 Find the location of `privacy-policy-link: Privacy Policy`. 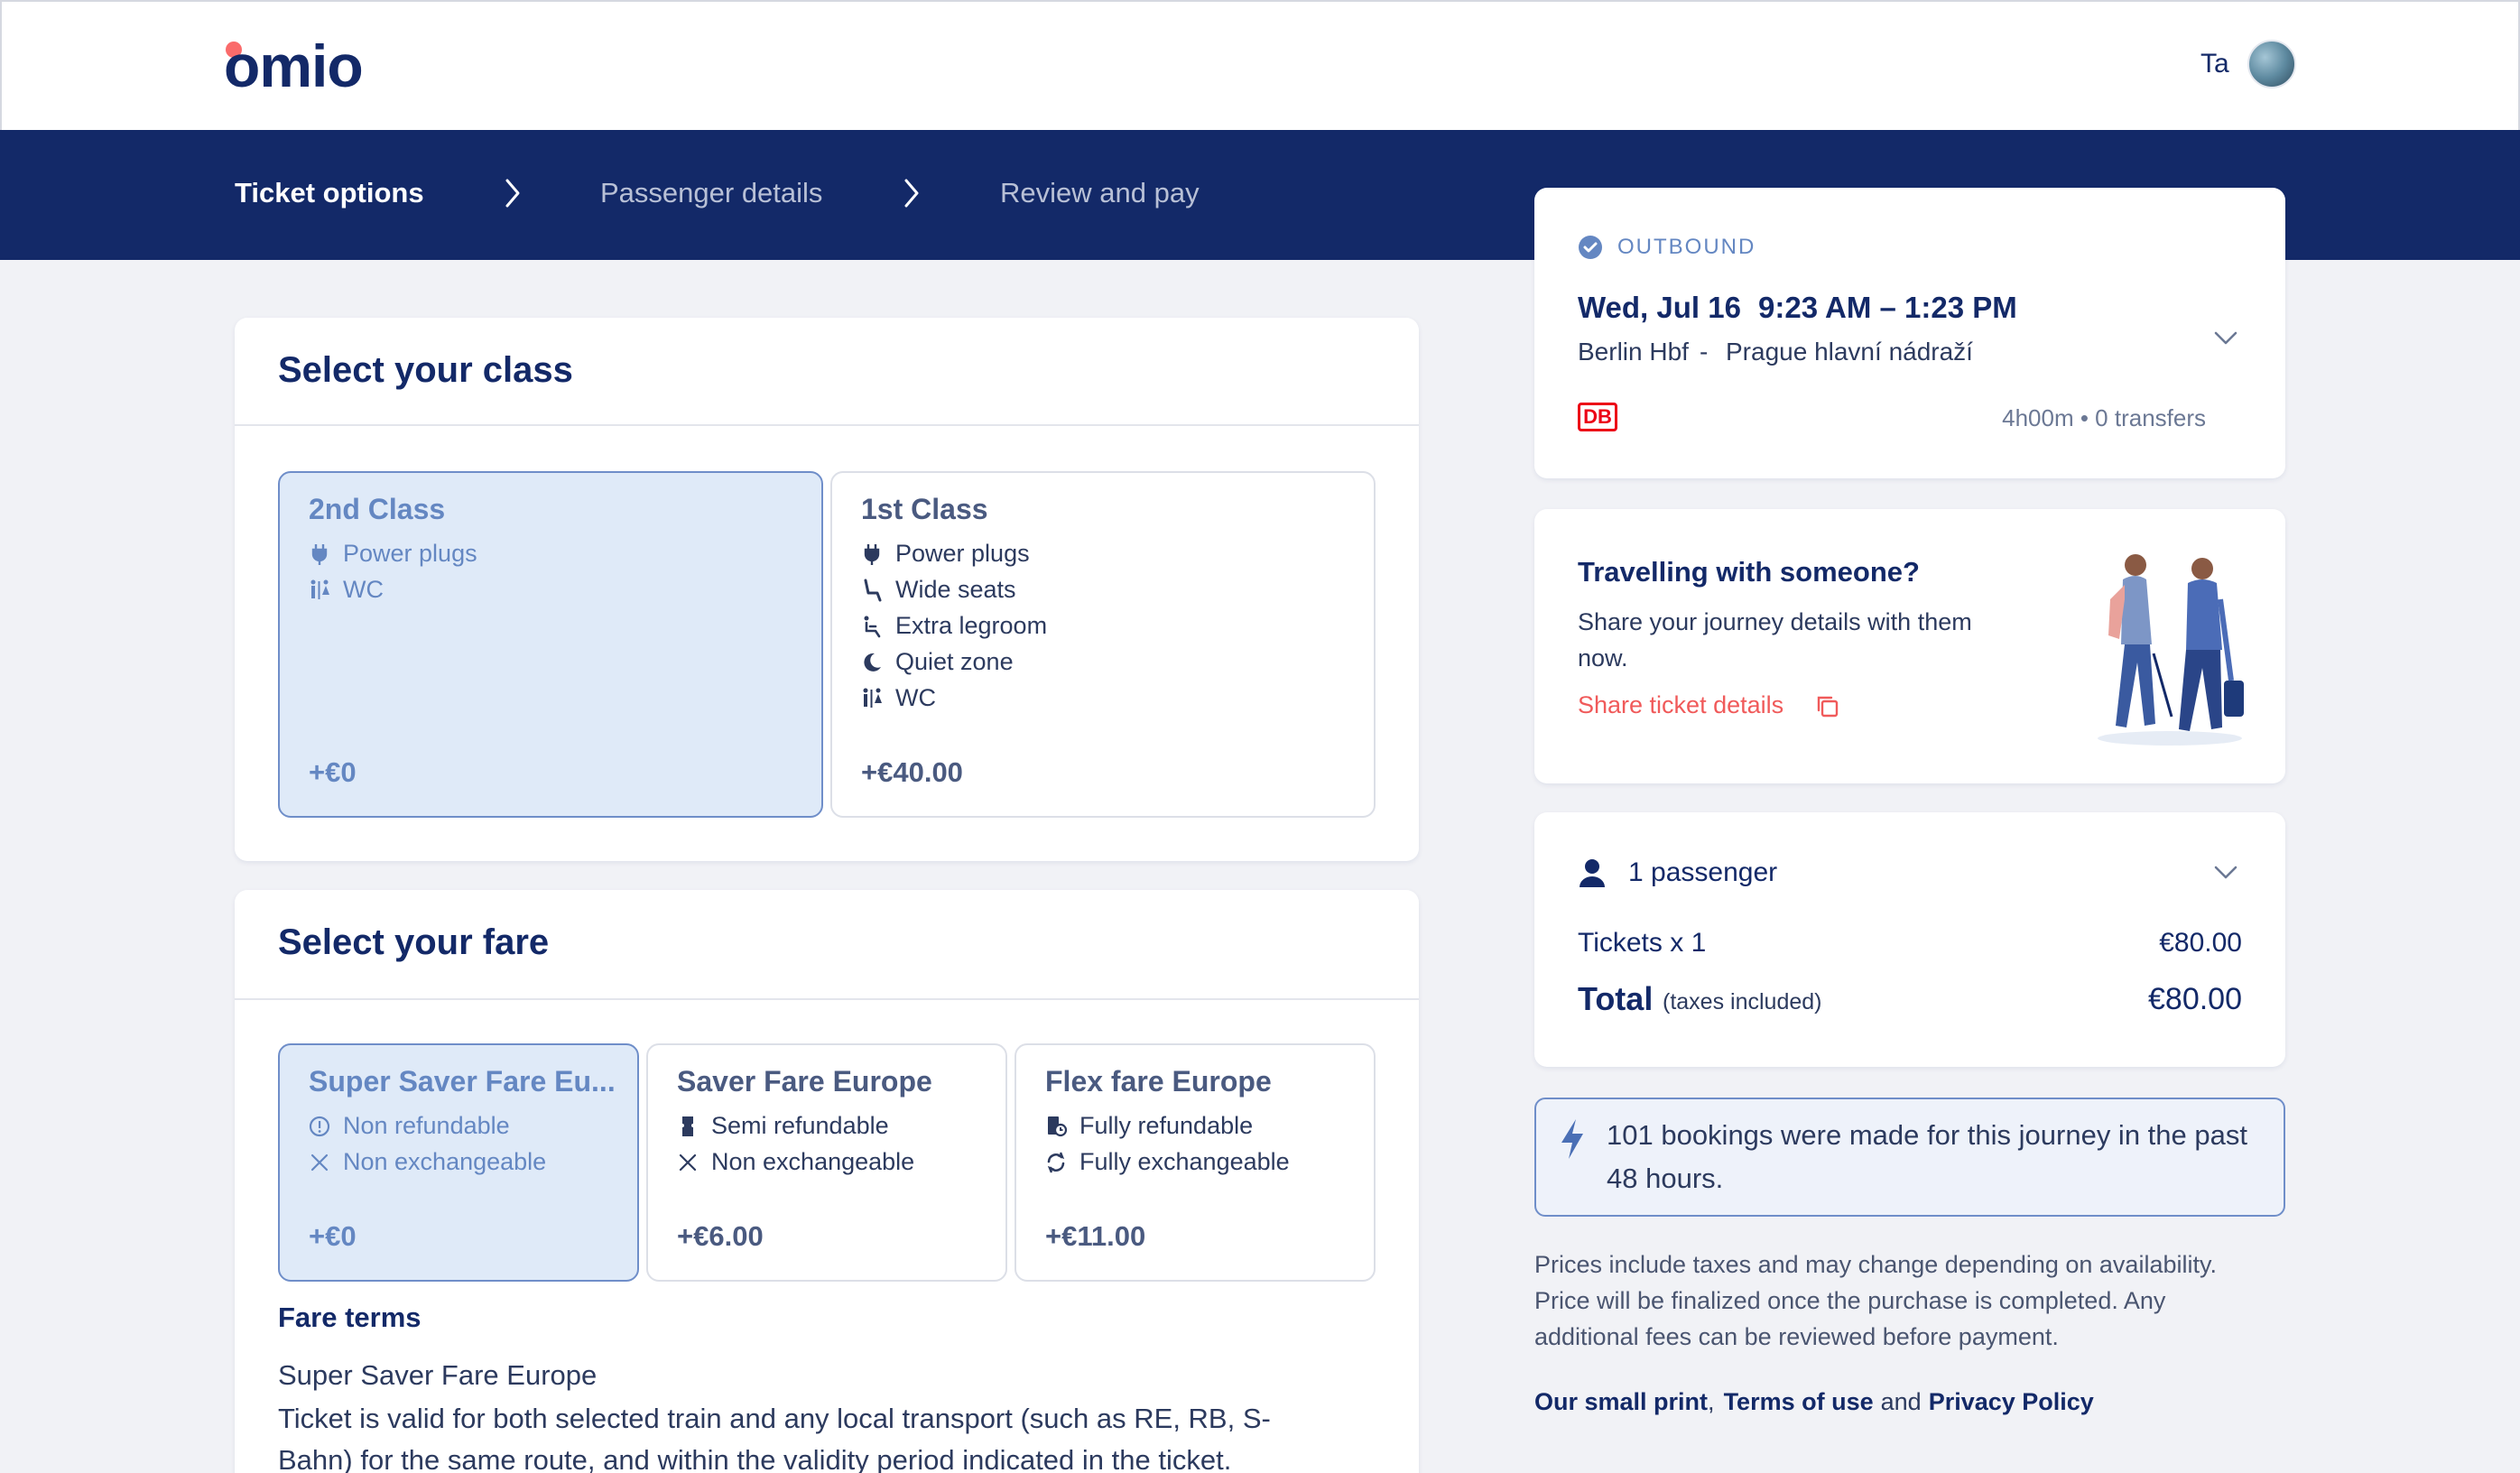

privacy-policy-link: Privacy Policy is located at coordinates (2011, 1402).